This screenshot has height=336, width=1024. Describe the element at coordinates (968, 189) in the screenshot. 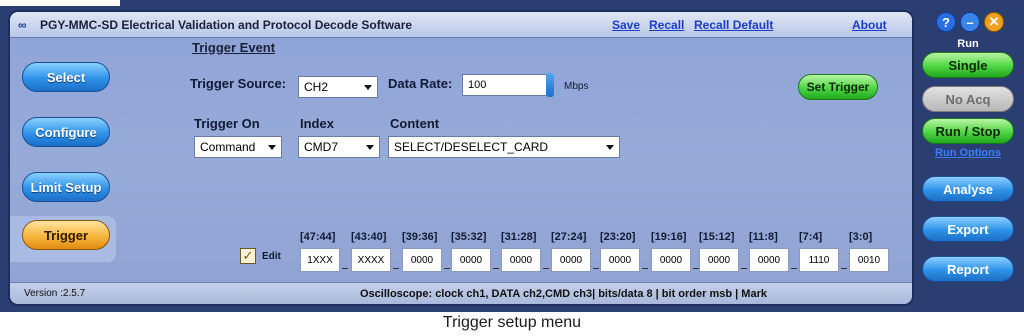

I see `analyse-button: Analyse` at that location.